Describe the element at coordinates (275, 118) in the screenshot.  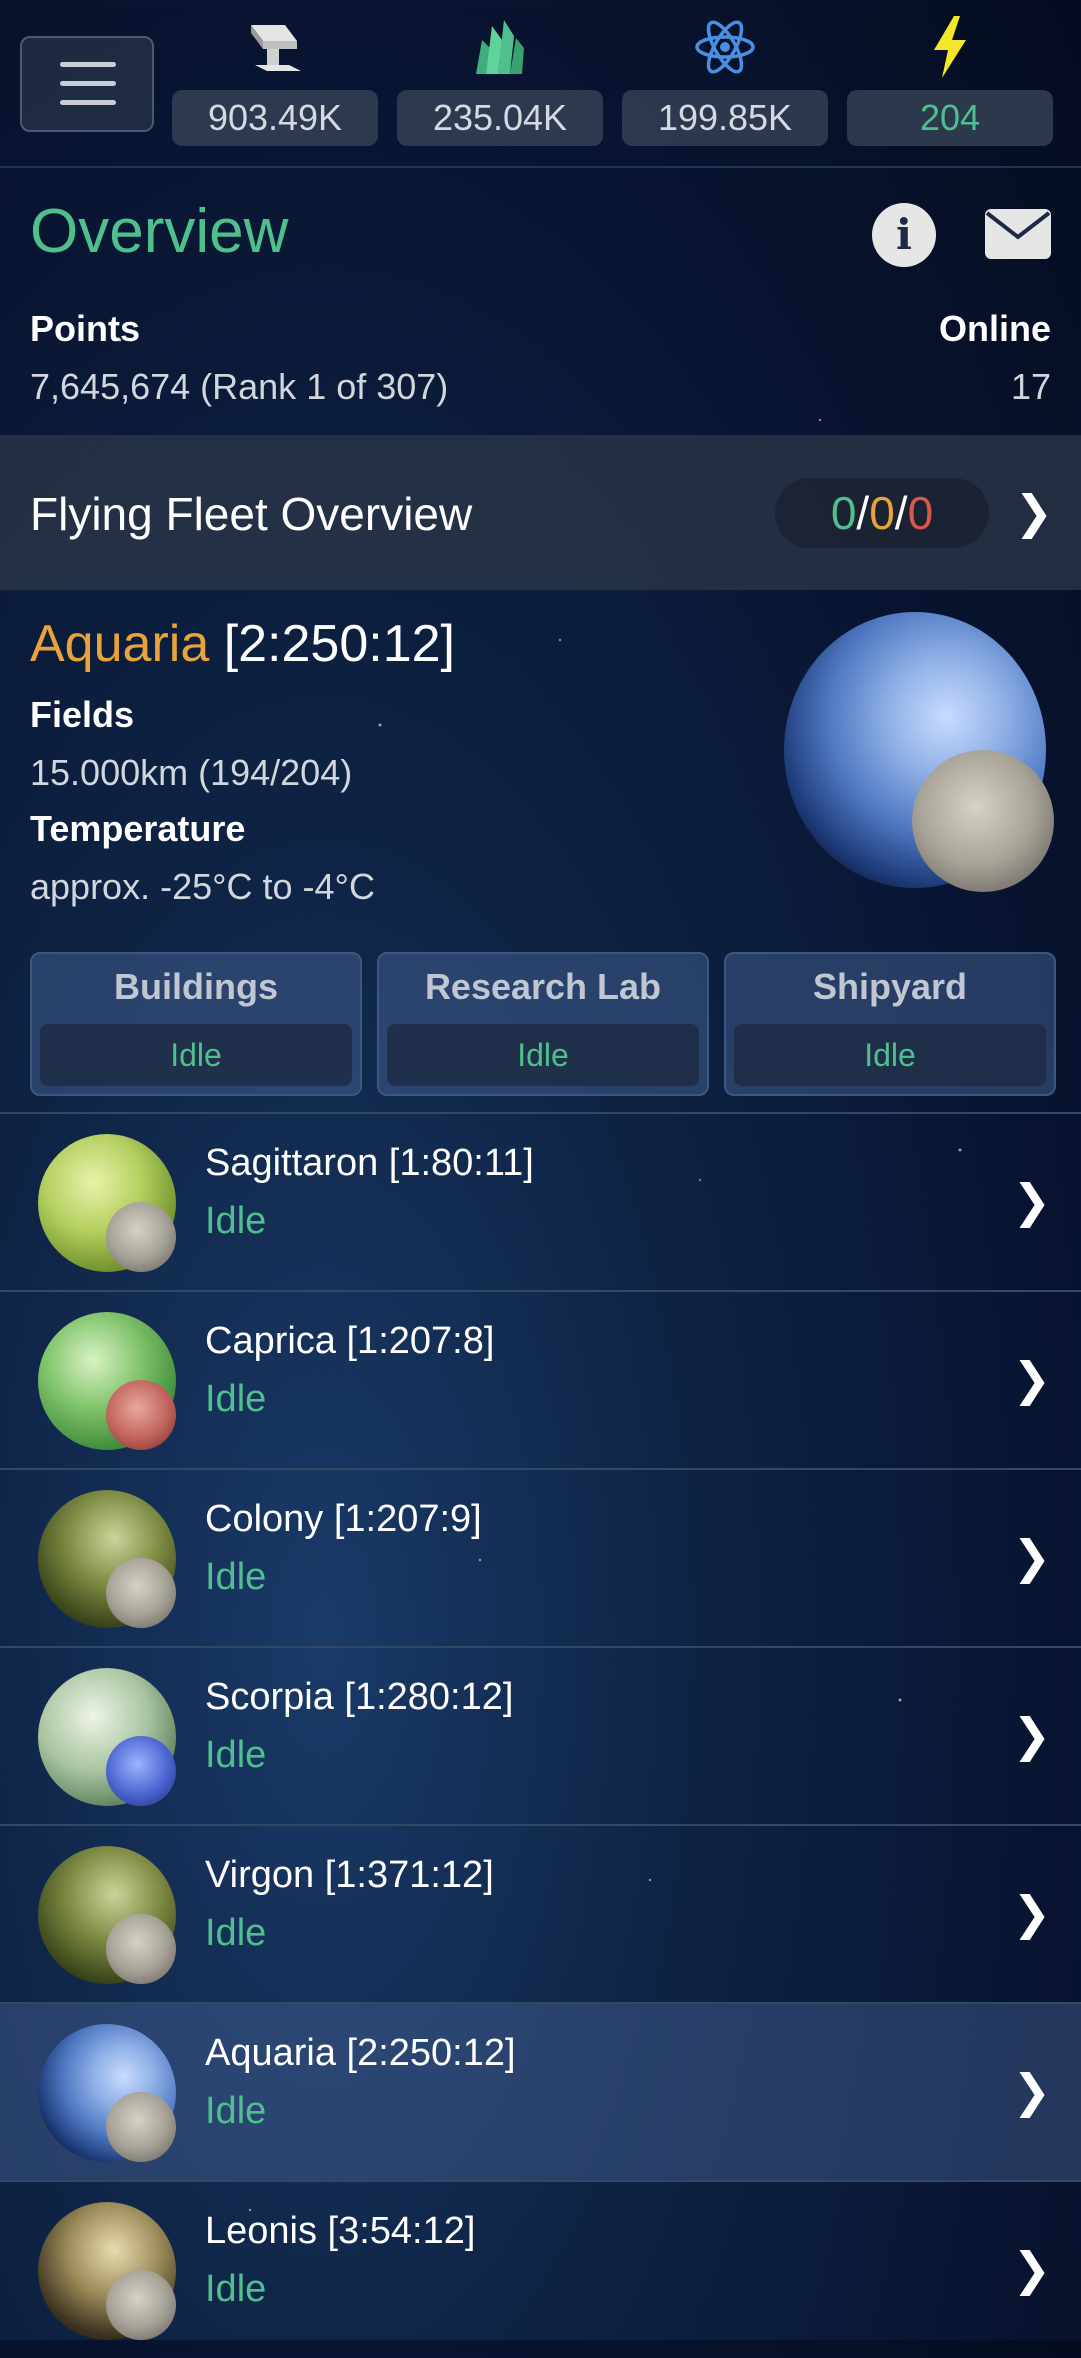
I see `metal-amount: 903.49K` at that location.